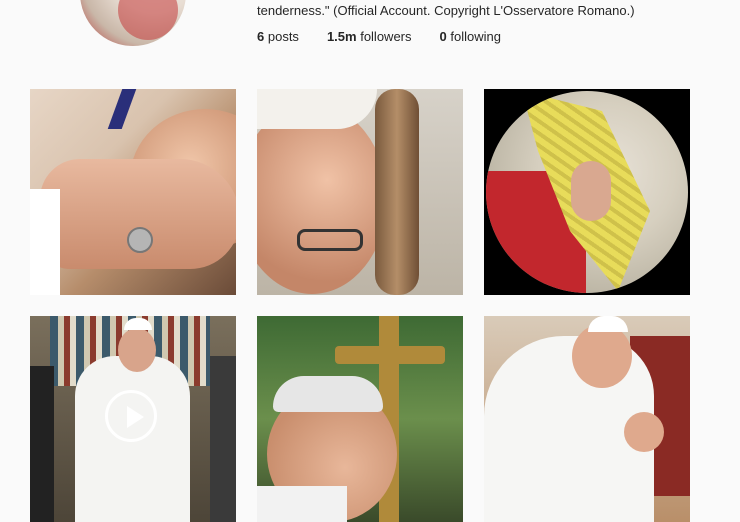 The image size is (740, 522). I want to click on stat-following-label: following, so click(475, 36).